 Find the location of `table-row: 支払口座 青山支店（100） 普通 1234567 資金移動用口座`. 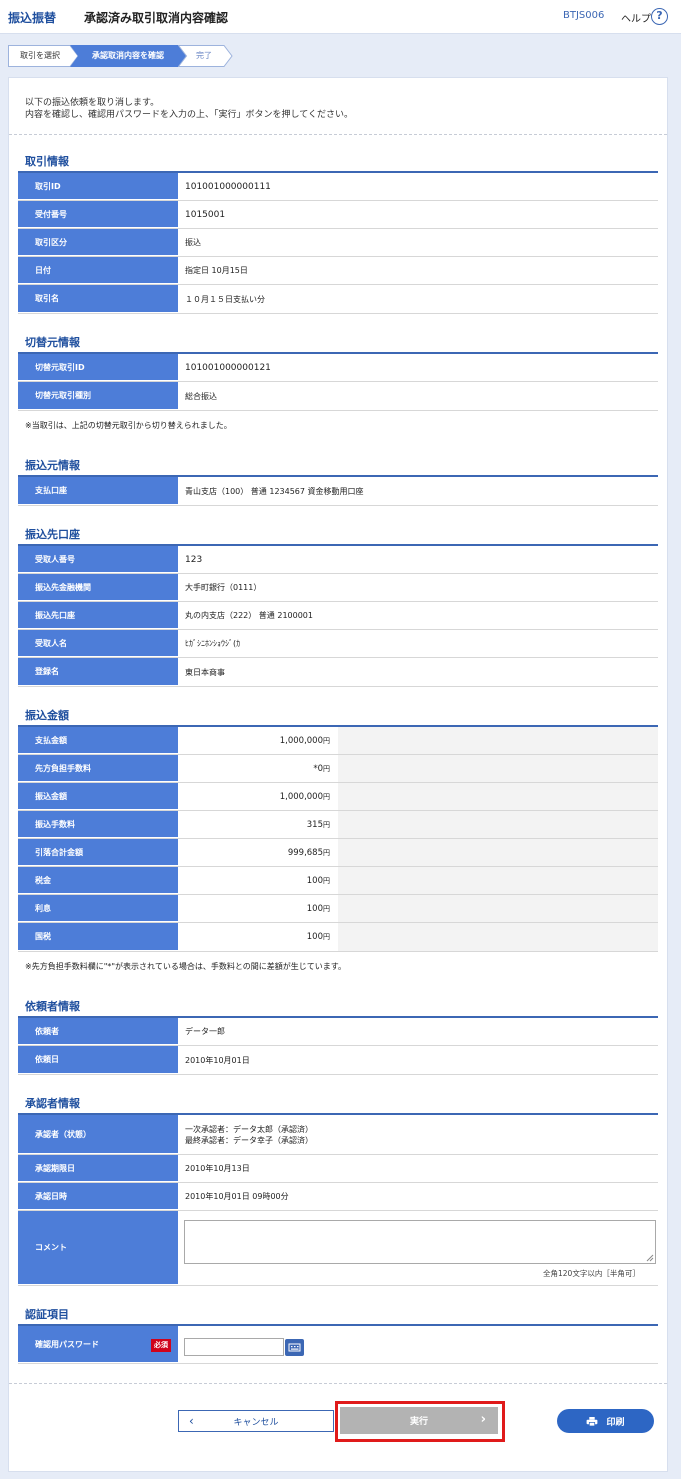

table-row: 支払口座 青山支店（100） 普通 1234567 資金移動用口座 is located at coordinates (338, 491).